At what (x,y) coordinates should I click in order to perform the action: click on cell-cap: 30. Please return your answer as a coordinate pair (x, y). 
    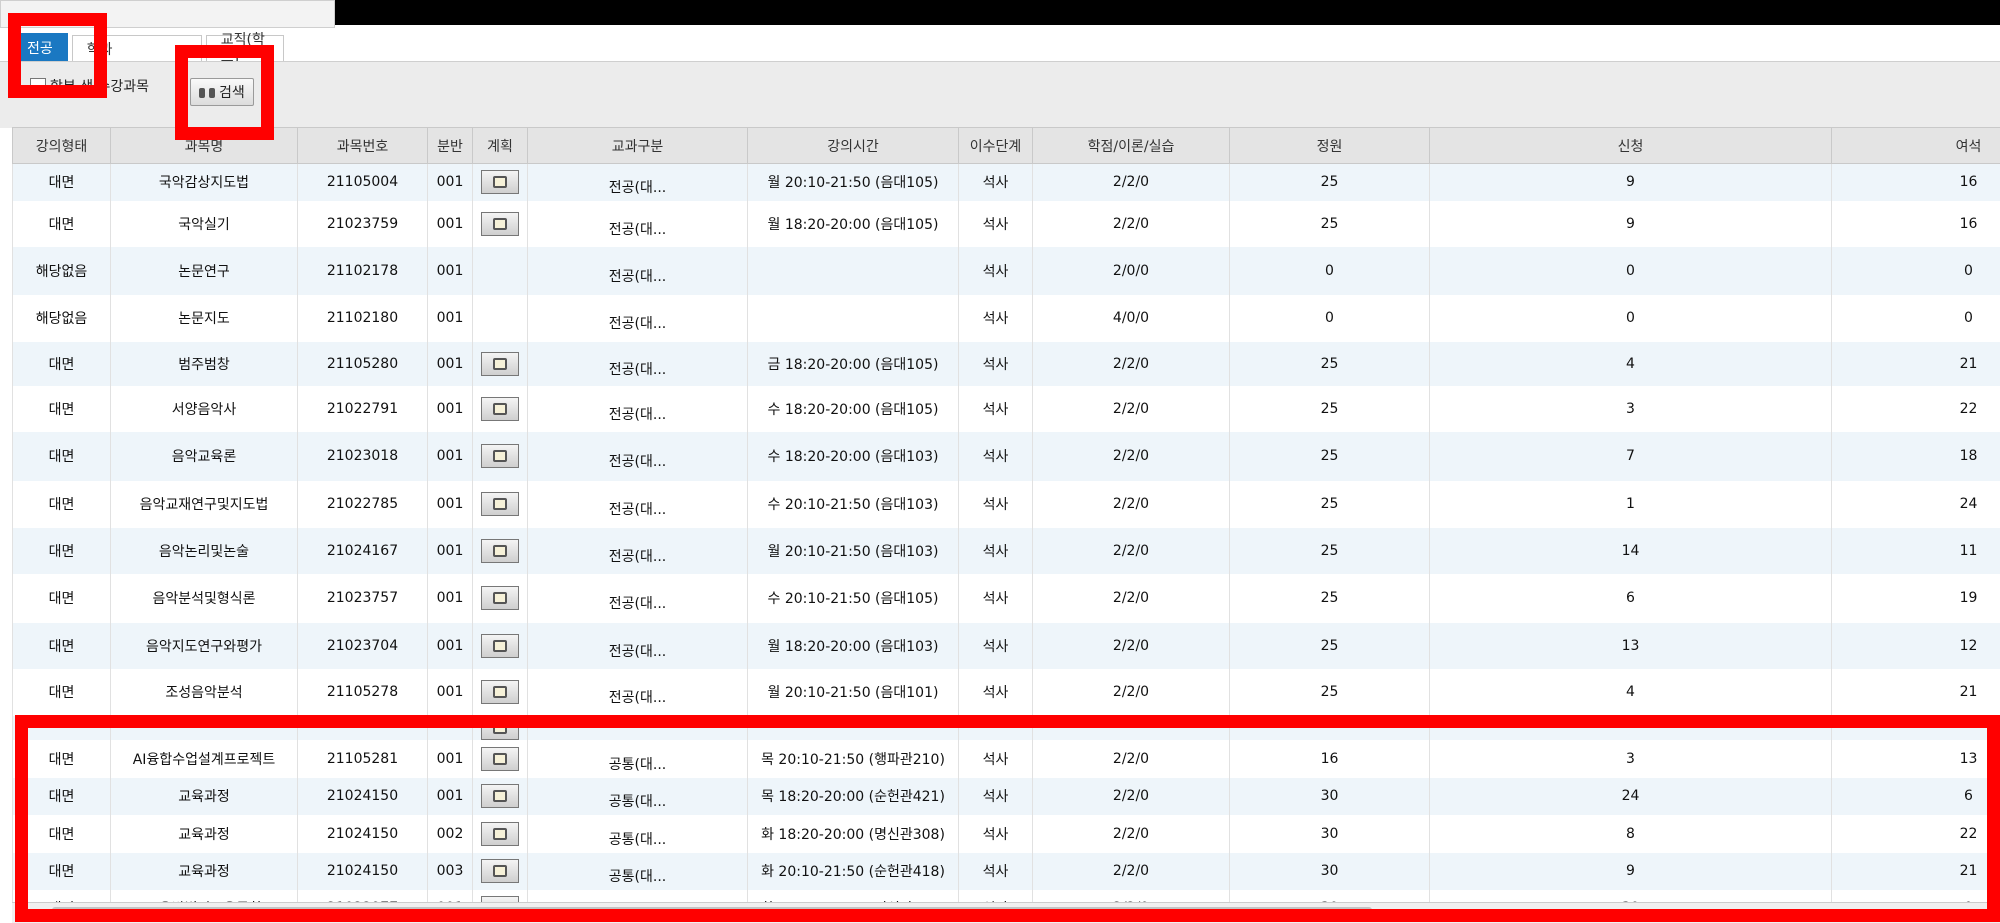
    Looking at the image, I should click on (1330, 796).